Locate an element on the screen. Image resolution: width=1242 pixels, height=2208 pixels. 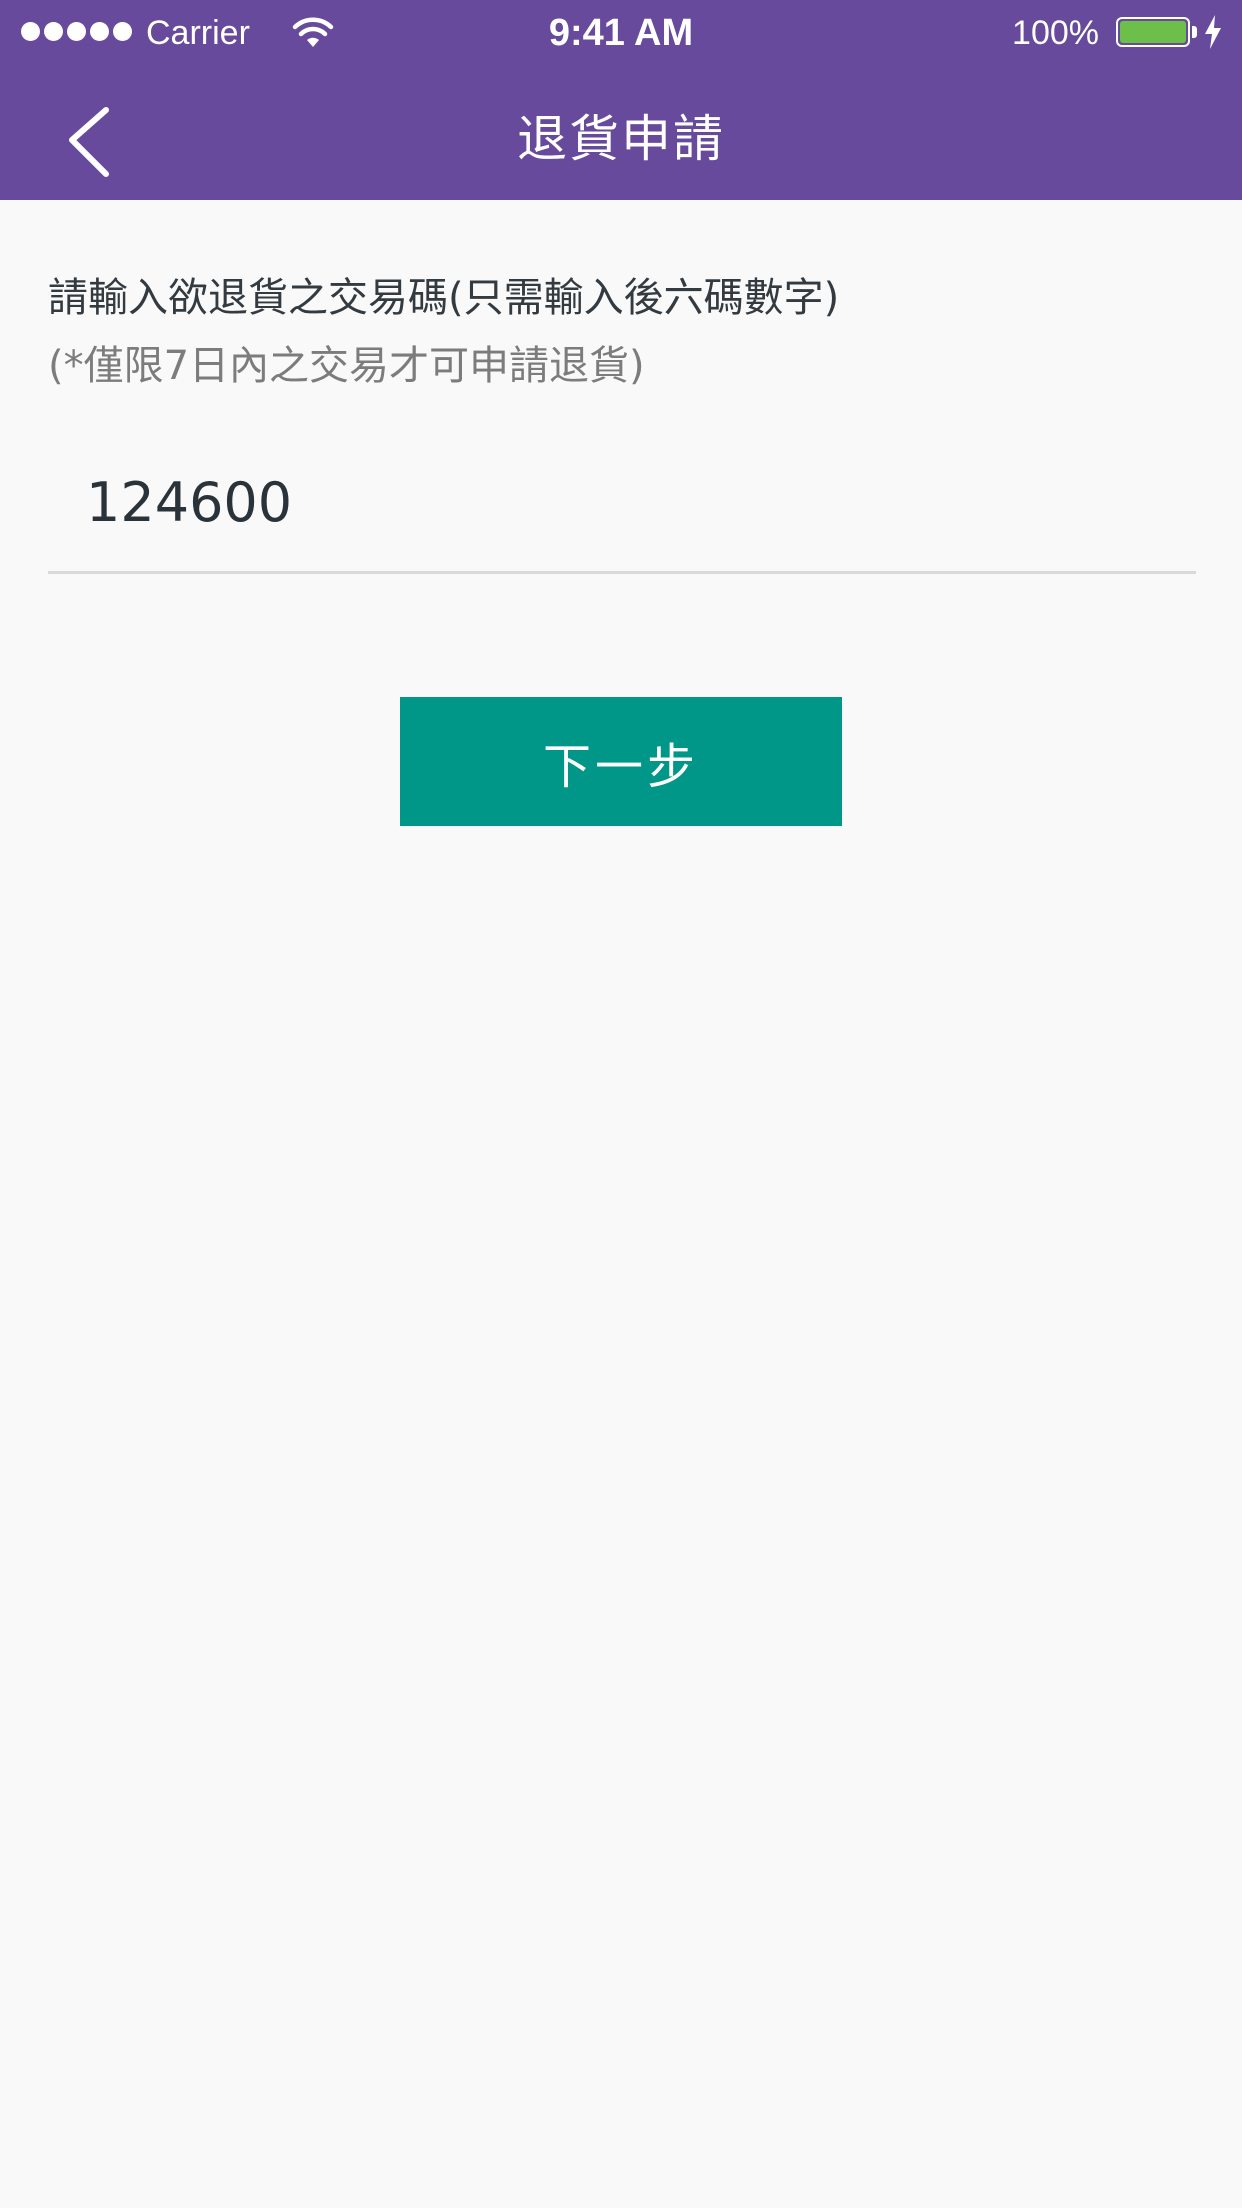
note-text: (*僅限7日內之交易才可申請退貨) is located at coordinates (346, 366).